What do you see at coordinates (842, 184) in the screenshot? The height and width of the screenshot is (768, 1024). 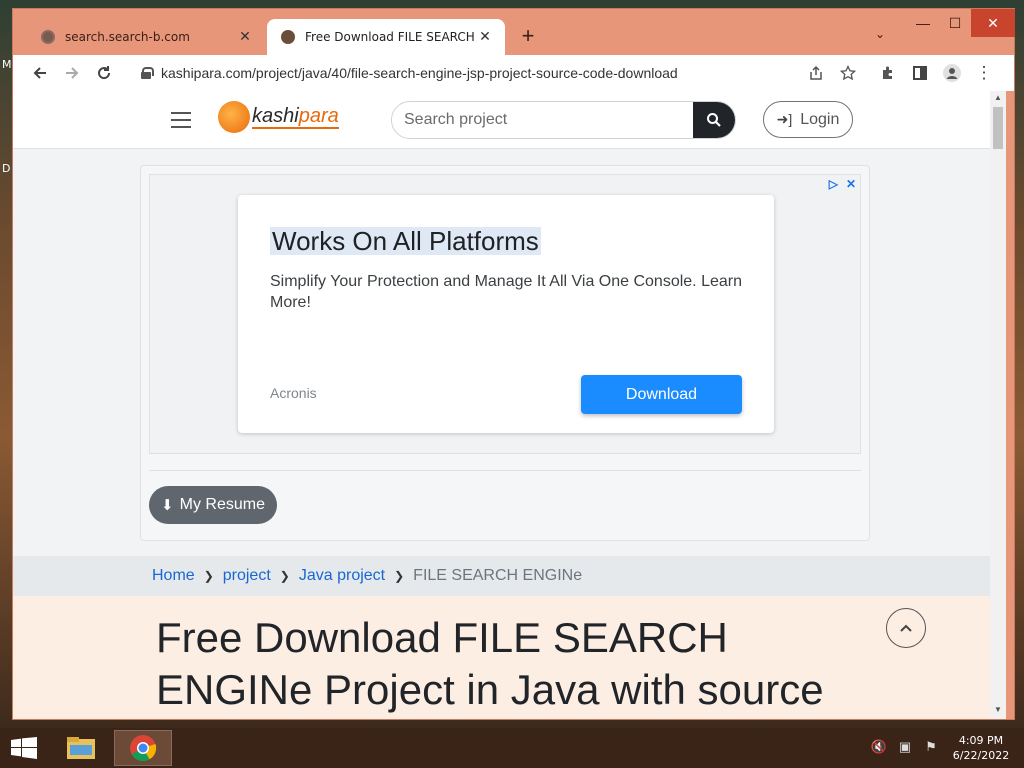 I see `ad-choices: ▷ ✕` at bounding box center [842, 184].